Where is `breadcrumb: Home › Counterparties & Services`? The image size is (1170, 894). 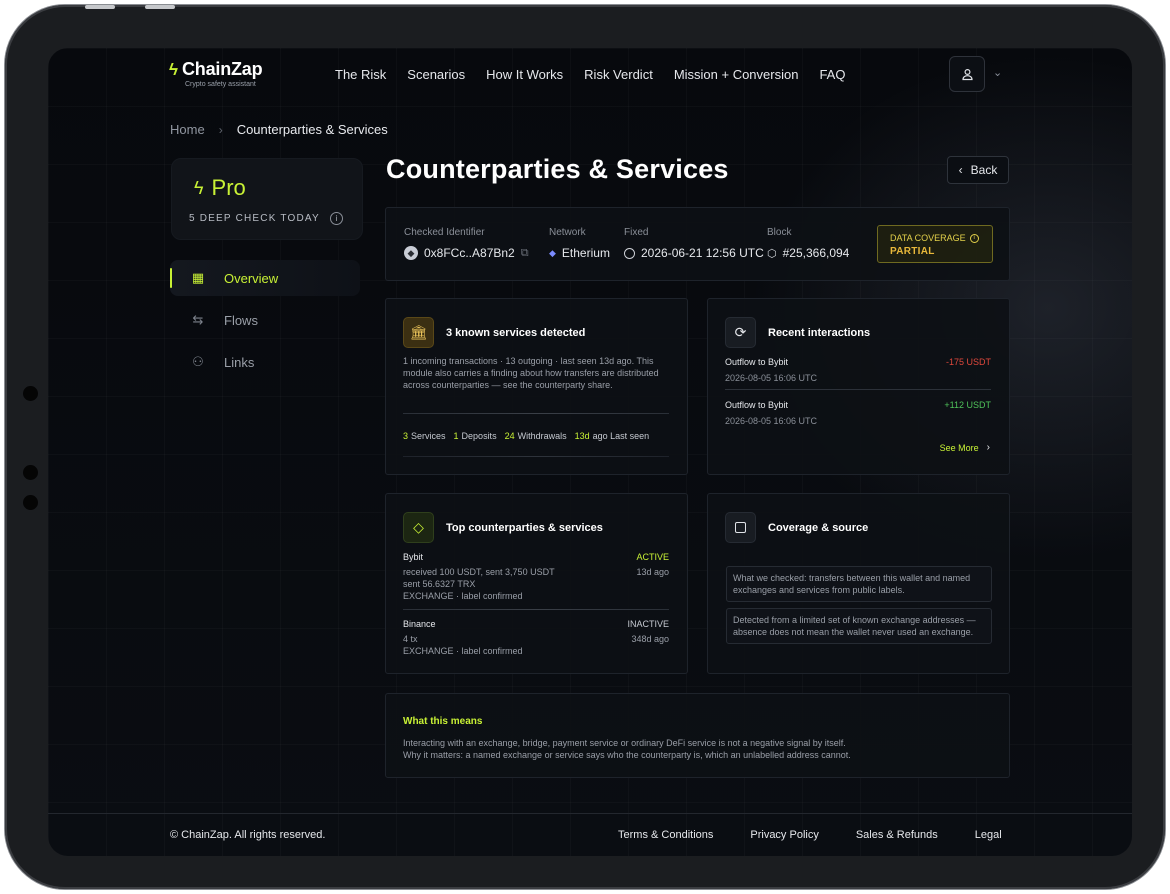
breadcrumb: Home › Counterparties & Services is located at coordinates (279, 129).